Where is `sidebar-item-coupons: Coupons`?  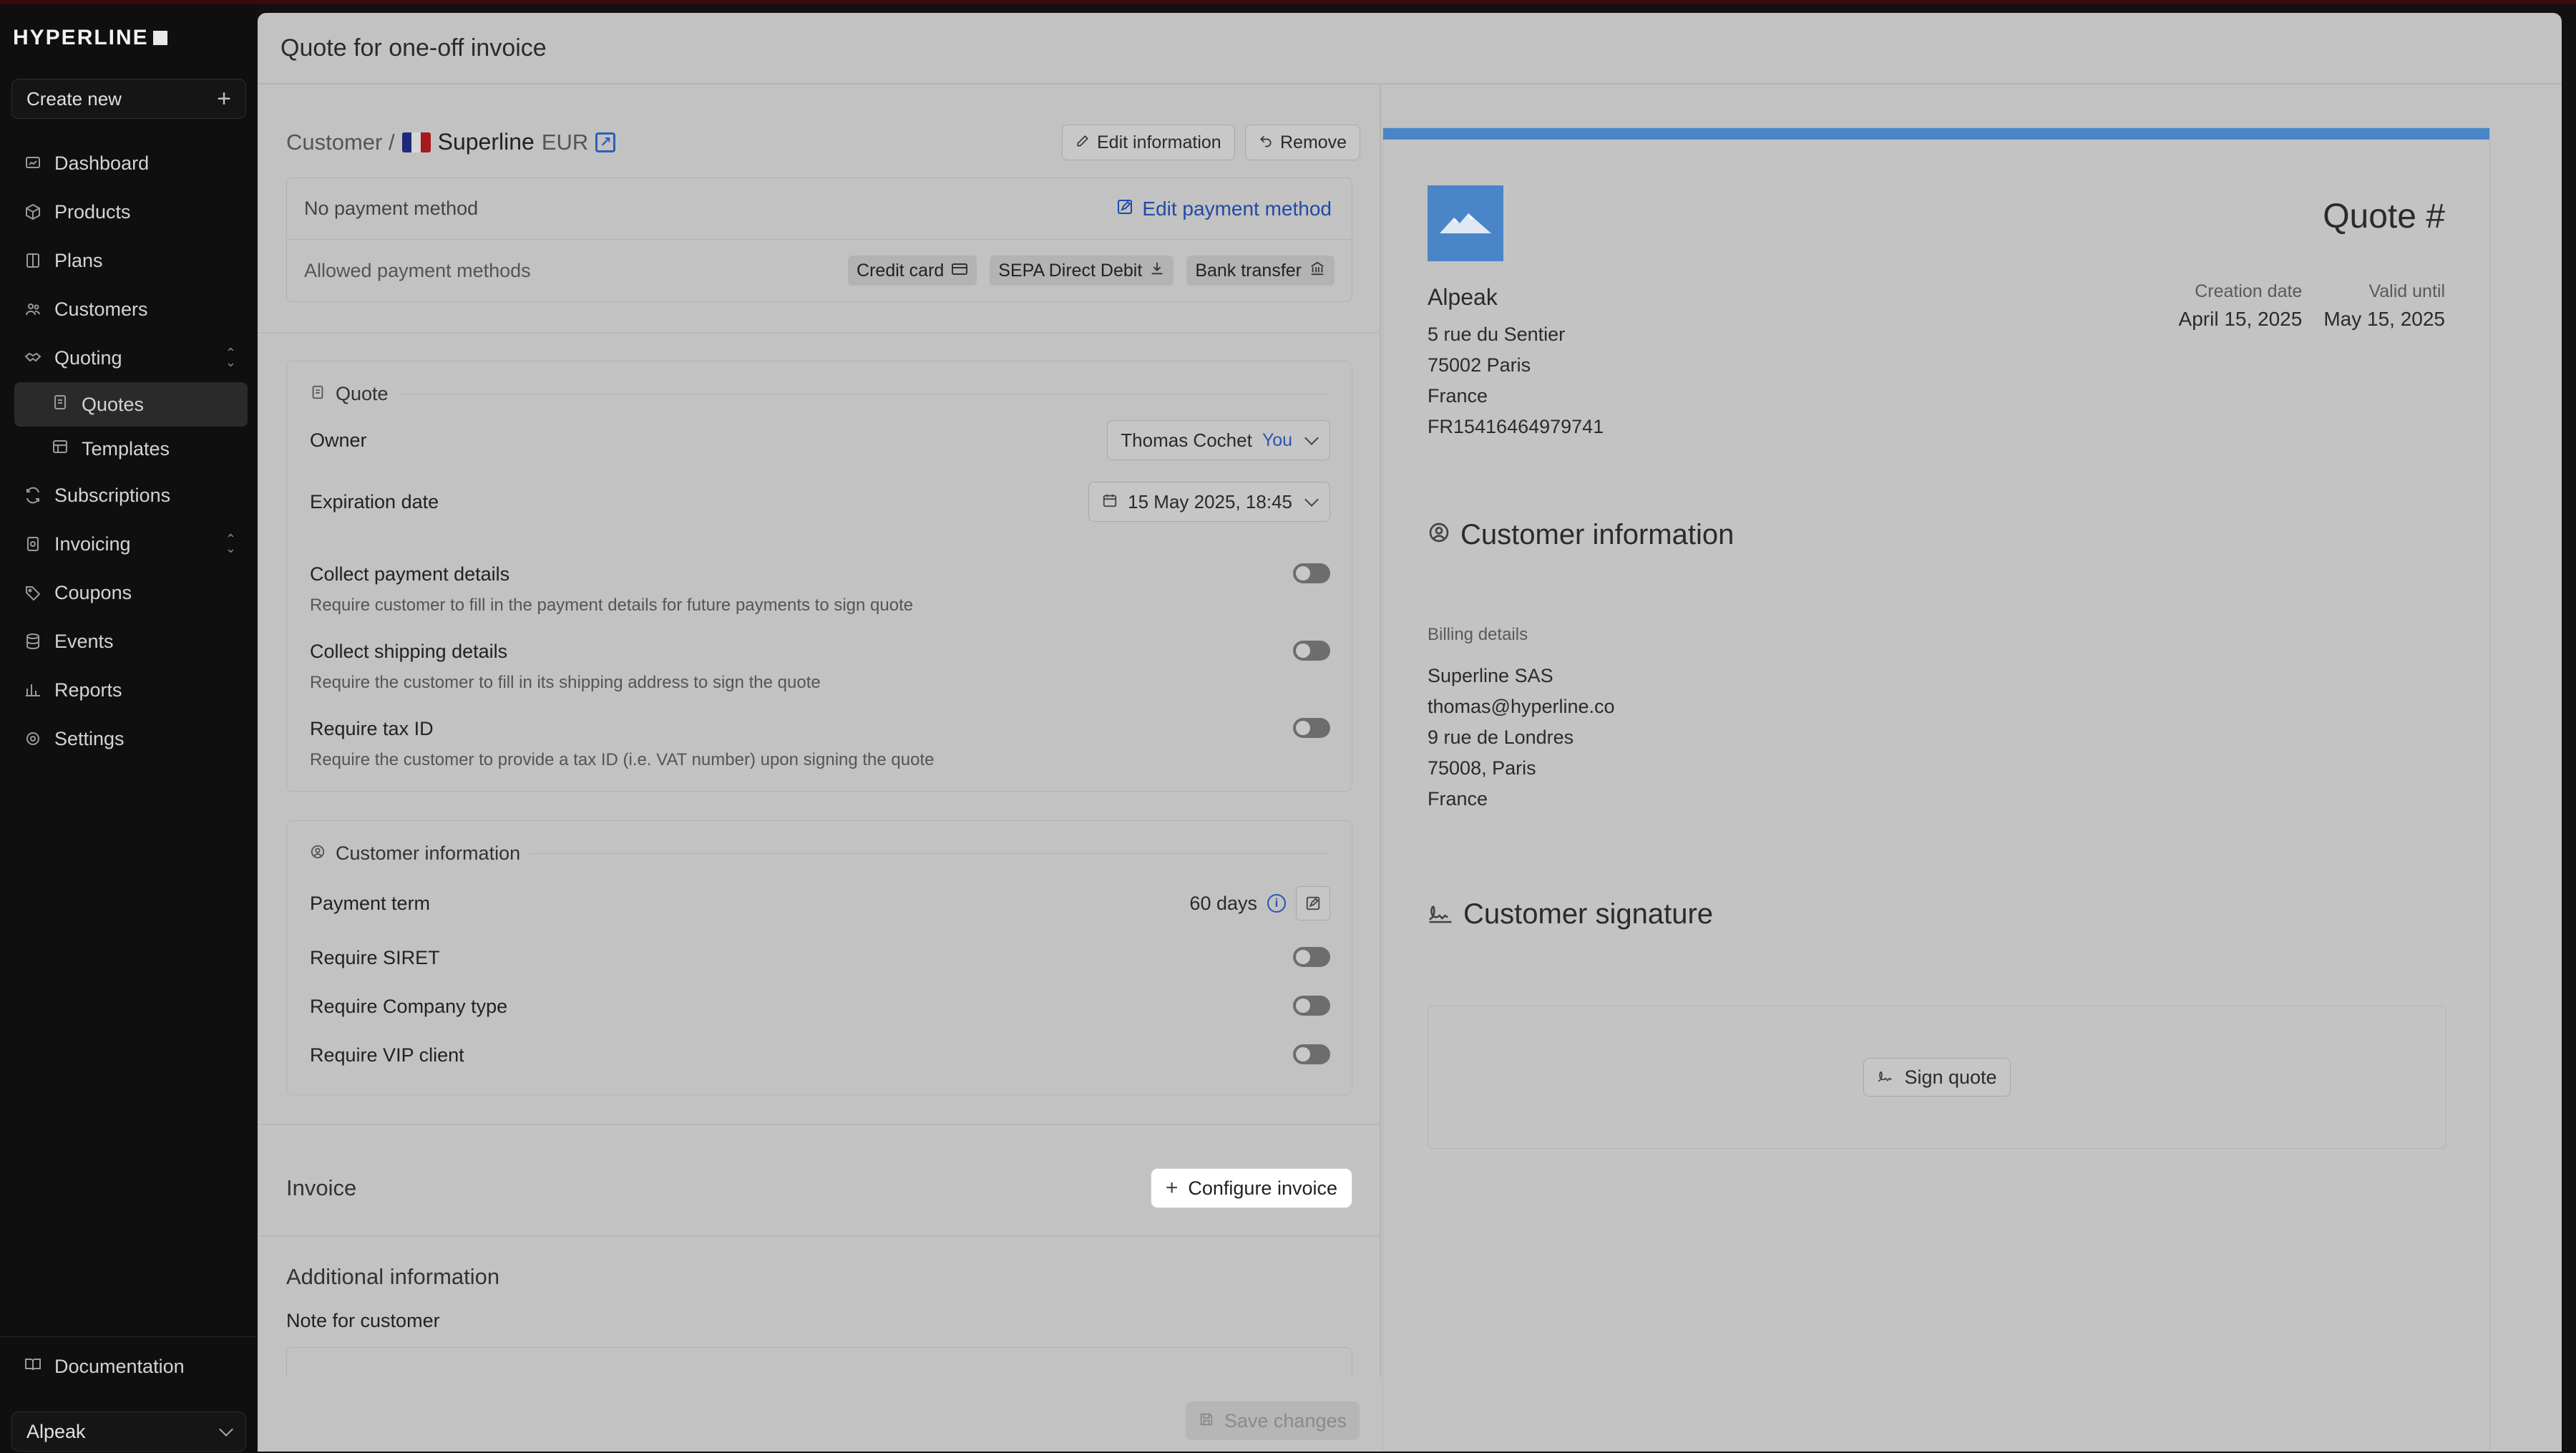
sidebar-item-coupons: Coupons is located at coordinates (131, 592).